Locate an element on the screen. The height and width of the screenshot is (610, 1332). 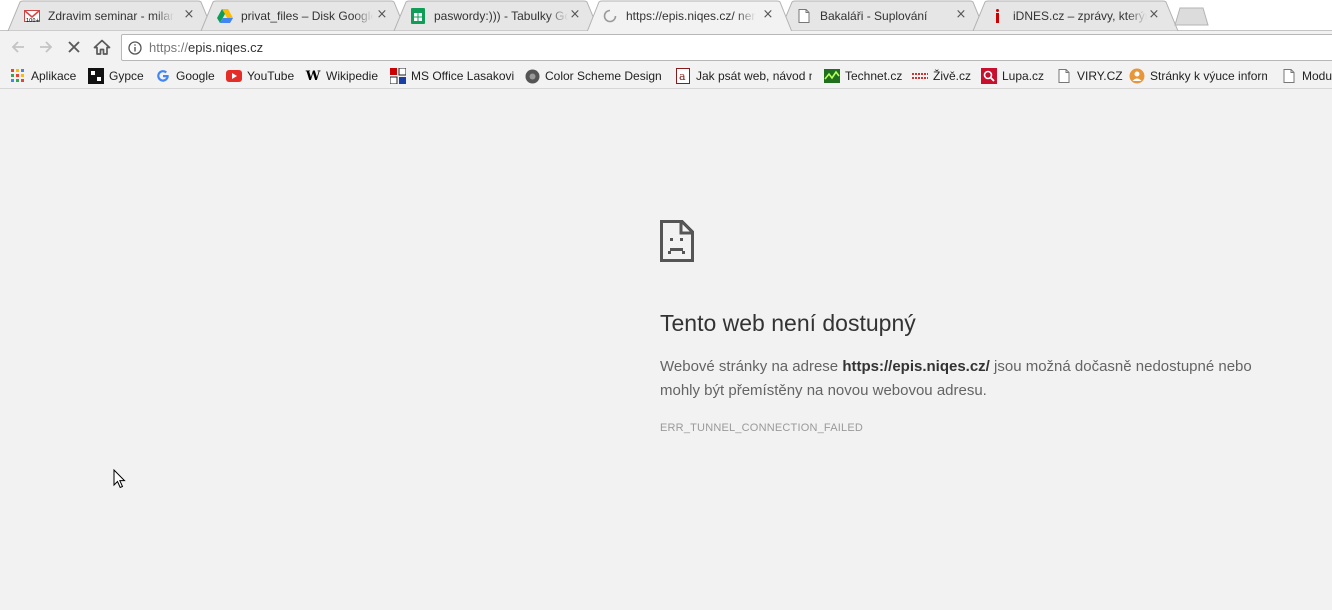
url-scheme: https:// is located at coordinates (169, 47).